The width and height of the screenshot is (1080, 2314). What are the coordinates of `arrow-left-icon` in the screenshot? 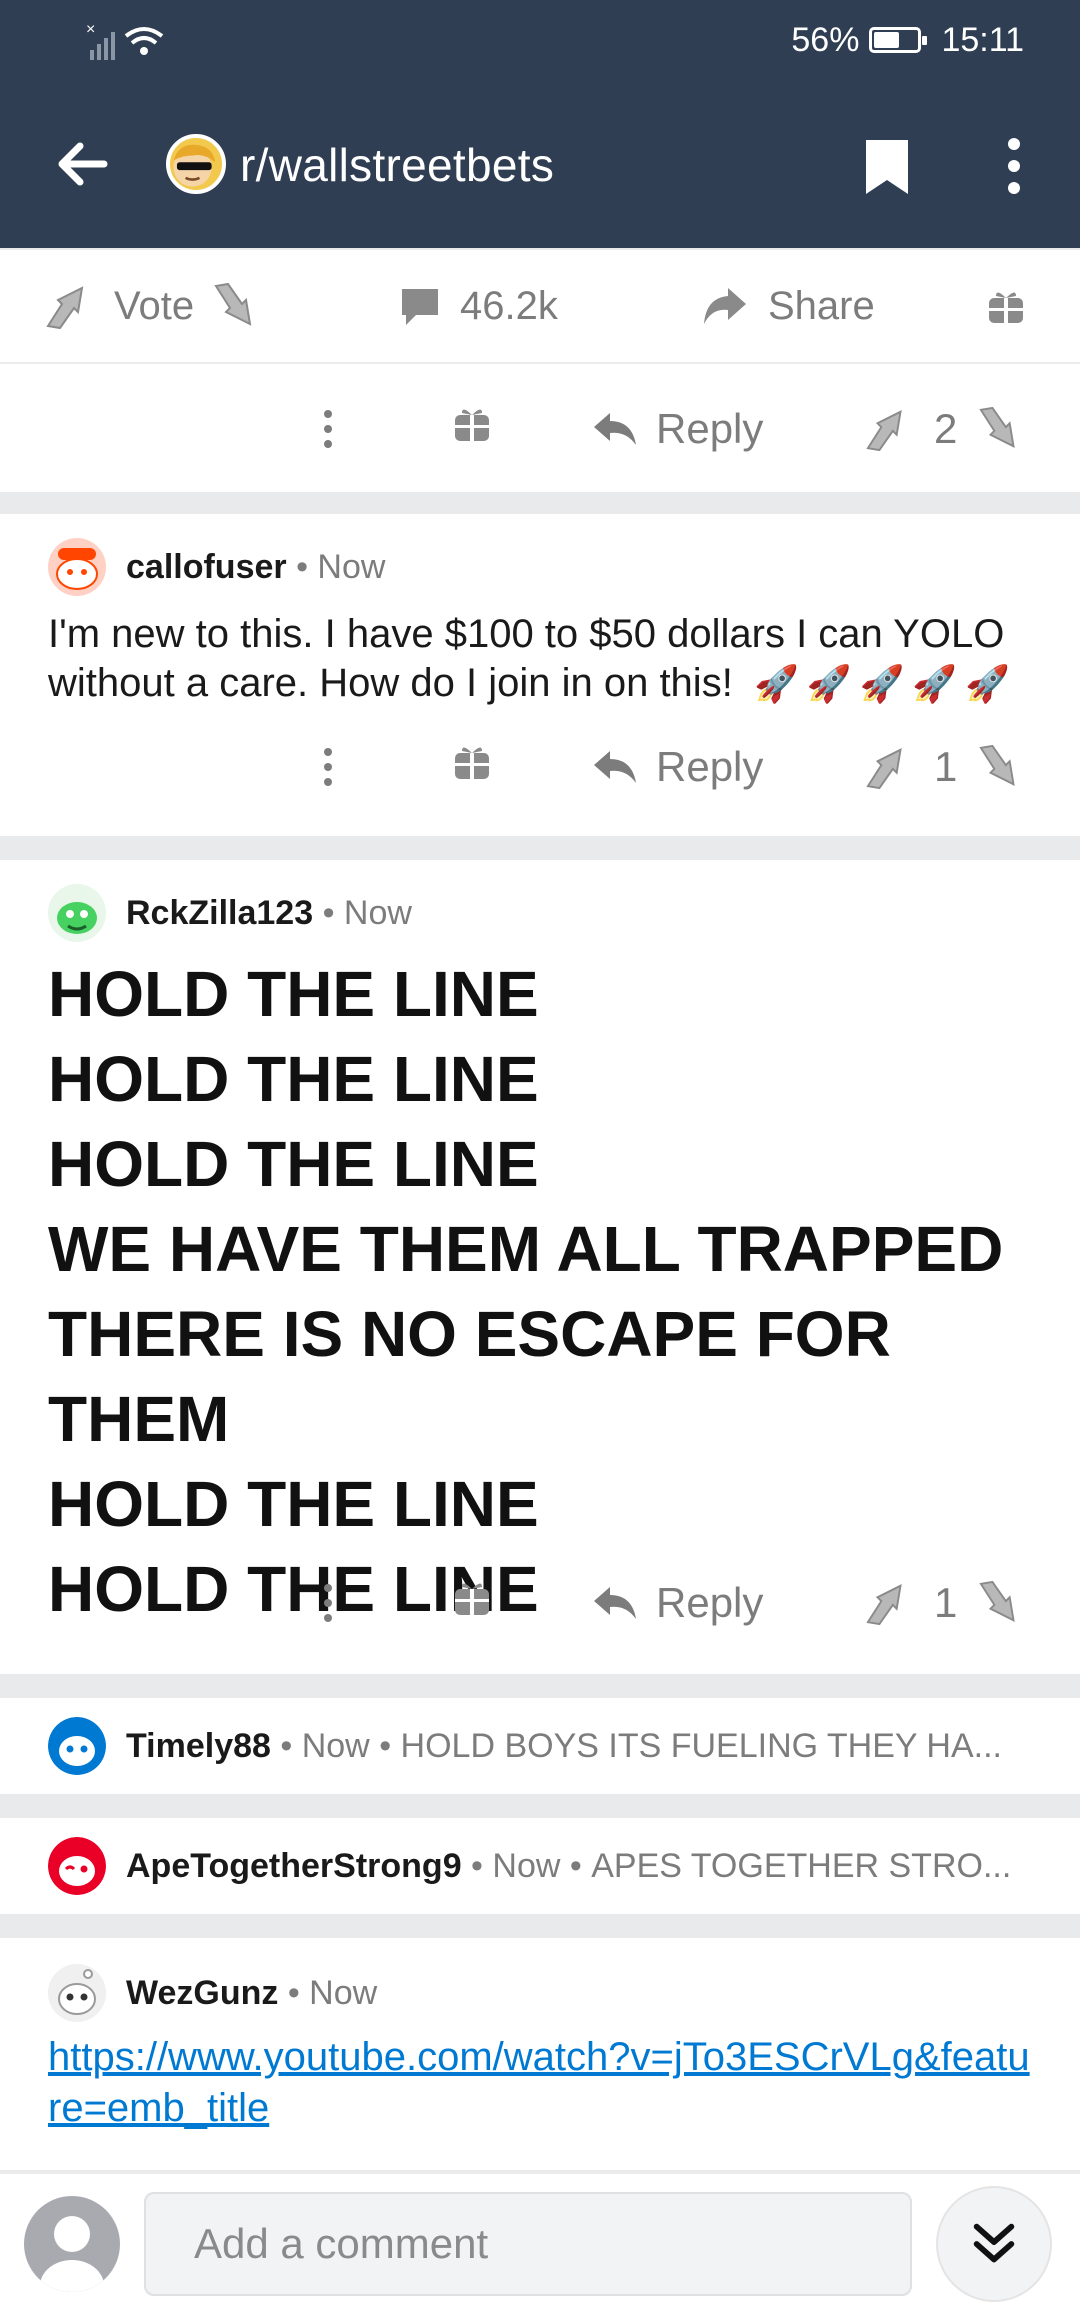 It's located at (82, 164).